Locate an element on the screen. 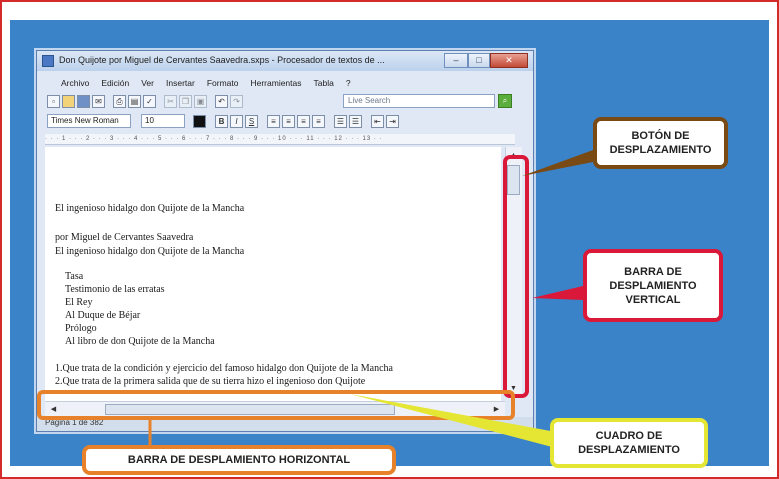  cuadro-pointer is located at coordinates (453, 421).